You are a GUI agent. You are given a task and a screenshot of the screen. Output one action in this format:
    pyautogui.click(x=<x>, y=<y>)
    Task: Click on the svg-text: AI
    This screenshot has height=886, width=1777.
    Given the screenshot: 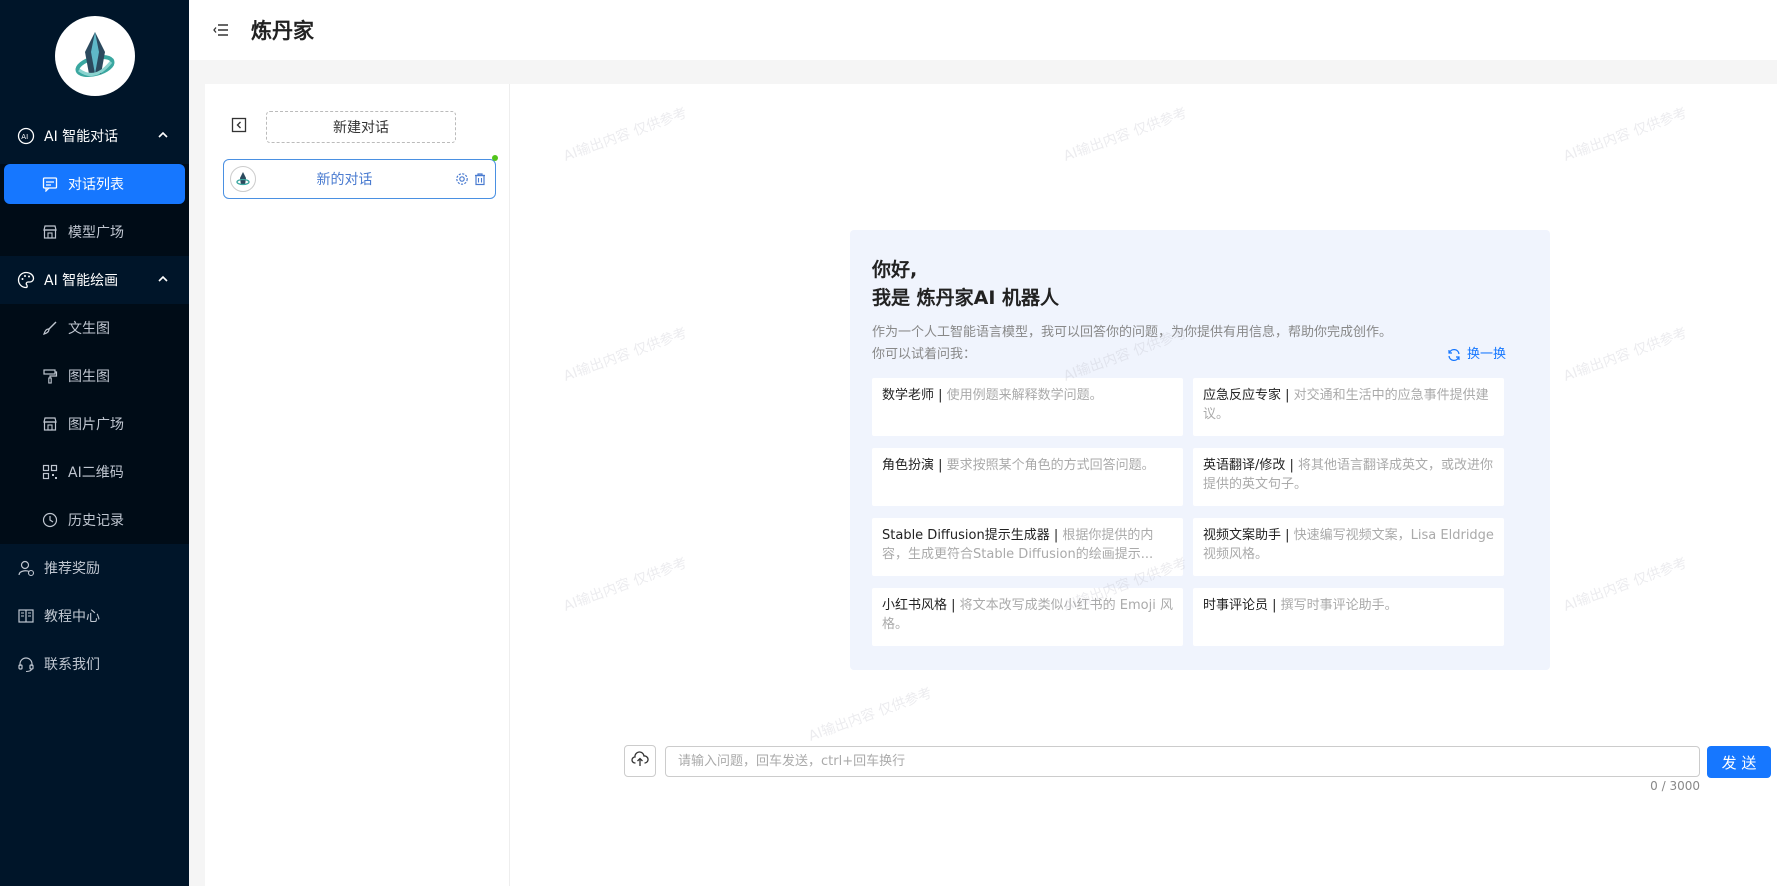 What is the action you would take?
    pyautogui.click(x=24, y=137)
    